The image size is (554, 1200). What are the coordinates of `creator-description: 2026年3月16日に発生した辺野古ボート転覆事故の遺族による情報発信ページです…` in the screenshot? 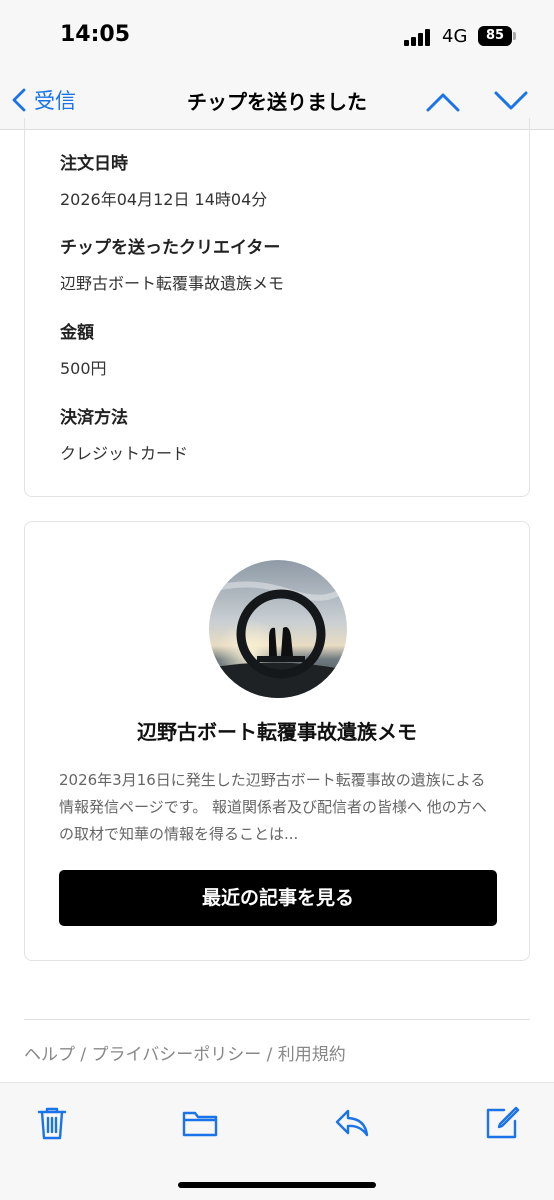 It's located at (273, 807).